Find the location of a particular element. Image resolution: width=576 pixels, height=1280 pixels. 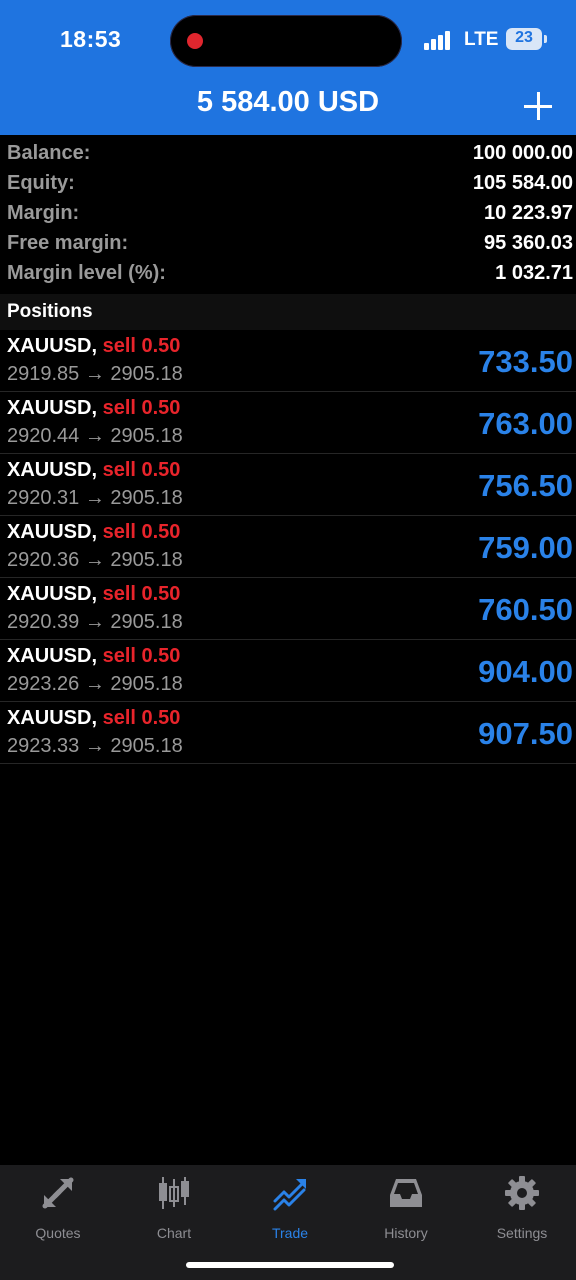

tab-chart: Chart is located at coordinates (174, 1210).